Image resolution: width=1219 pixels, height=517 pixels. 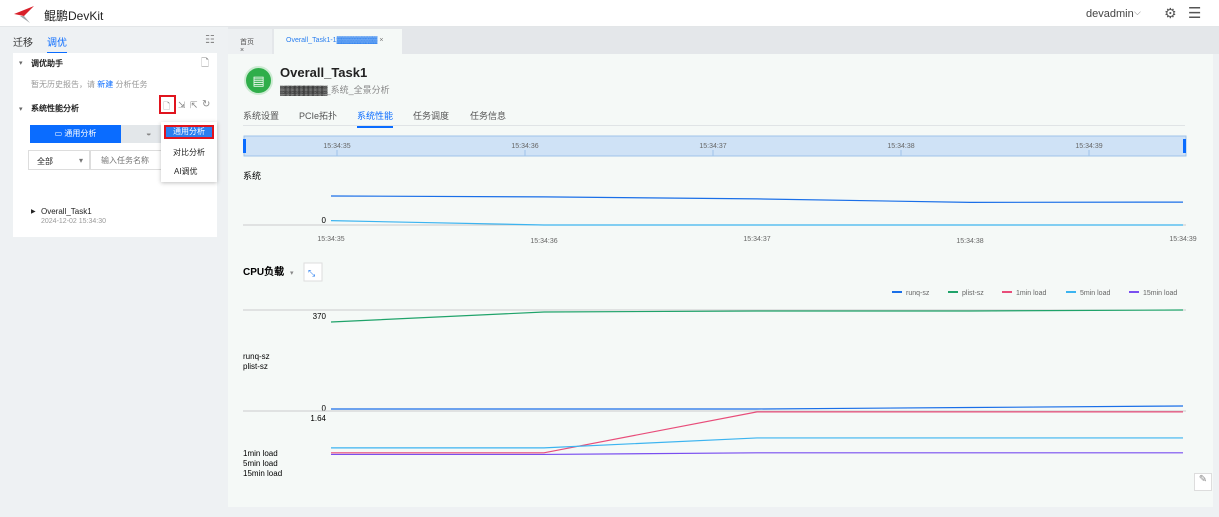 What do you see at coordinates (969, 241) in the screenshot?
I see `system-x-tick: 15:34:38` at bounding box center [969, 241].